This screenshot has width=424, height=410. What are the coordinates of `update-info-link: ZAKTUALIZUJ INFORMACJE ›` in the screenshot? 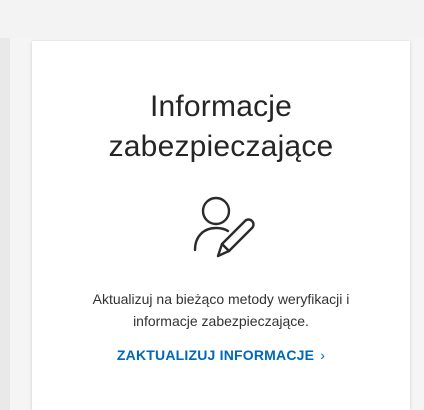 It's located at (221, 355).